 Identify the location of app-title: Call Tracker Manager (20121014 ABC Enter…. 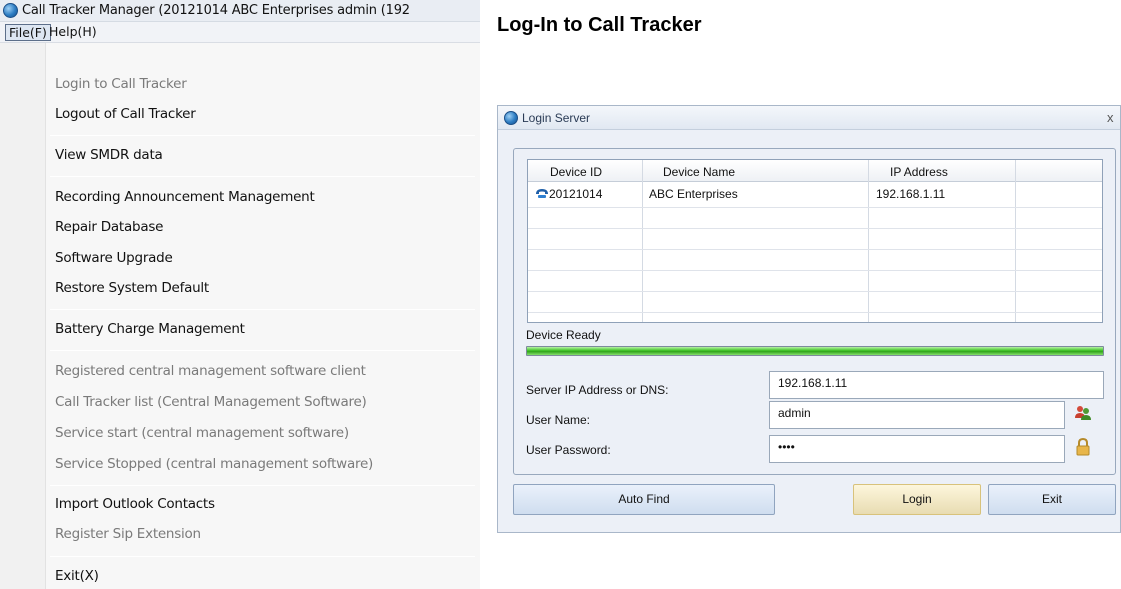
(216, 10).